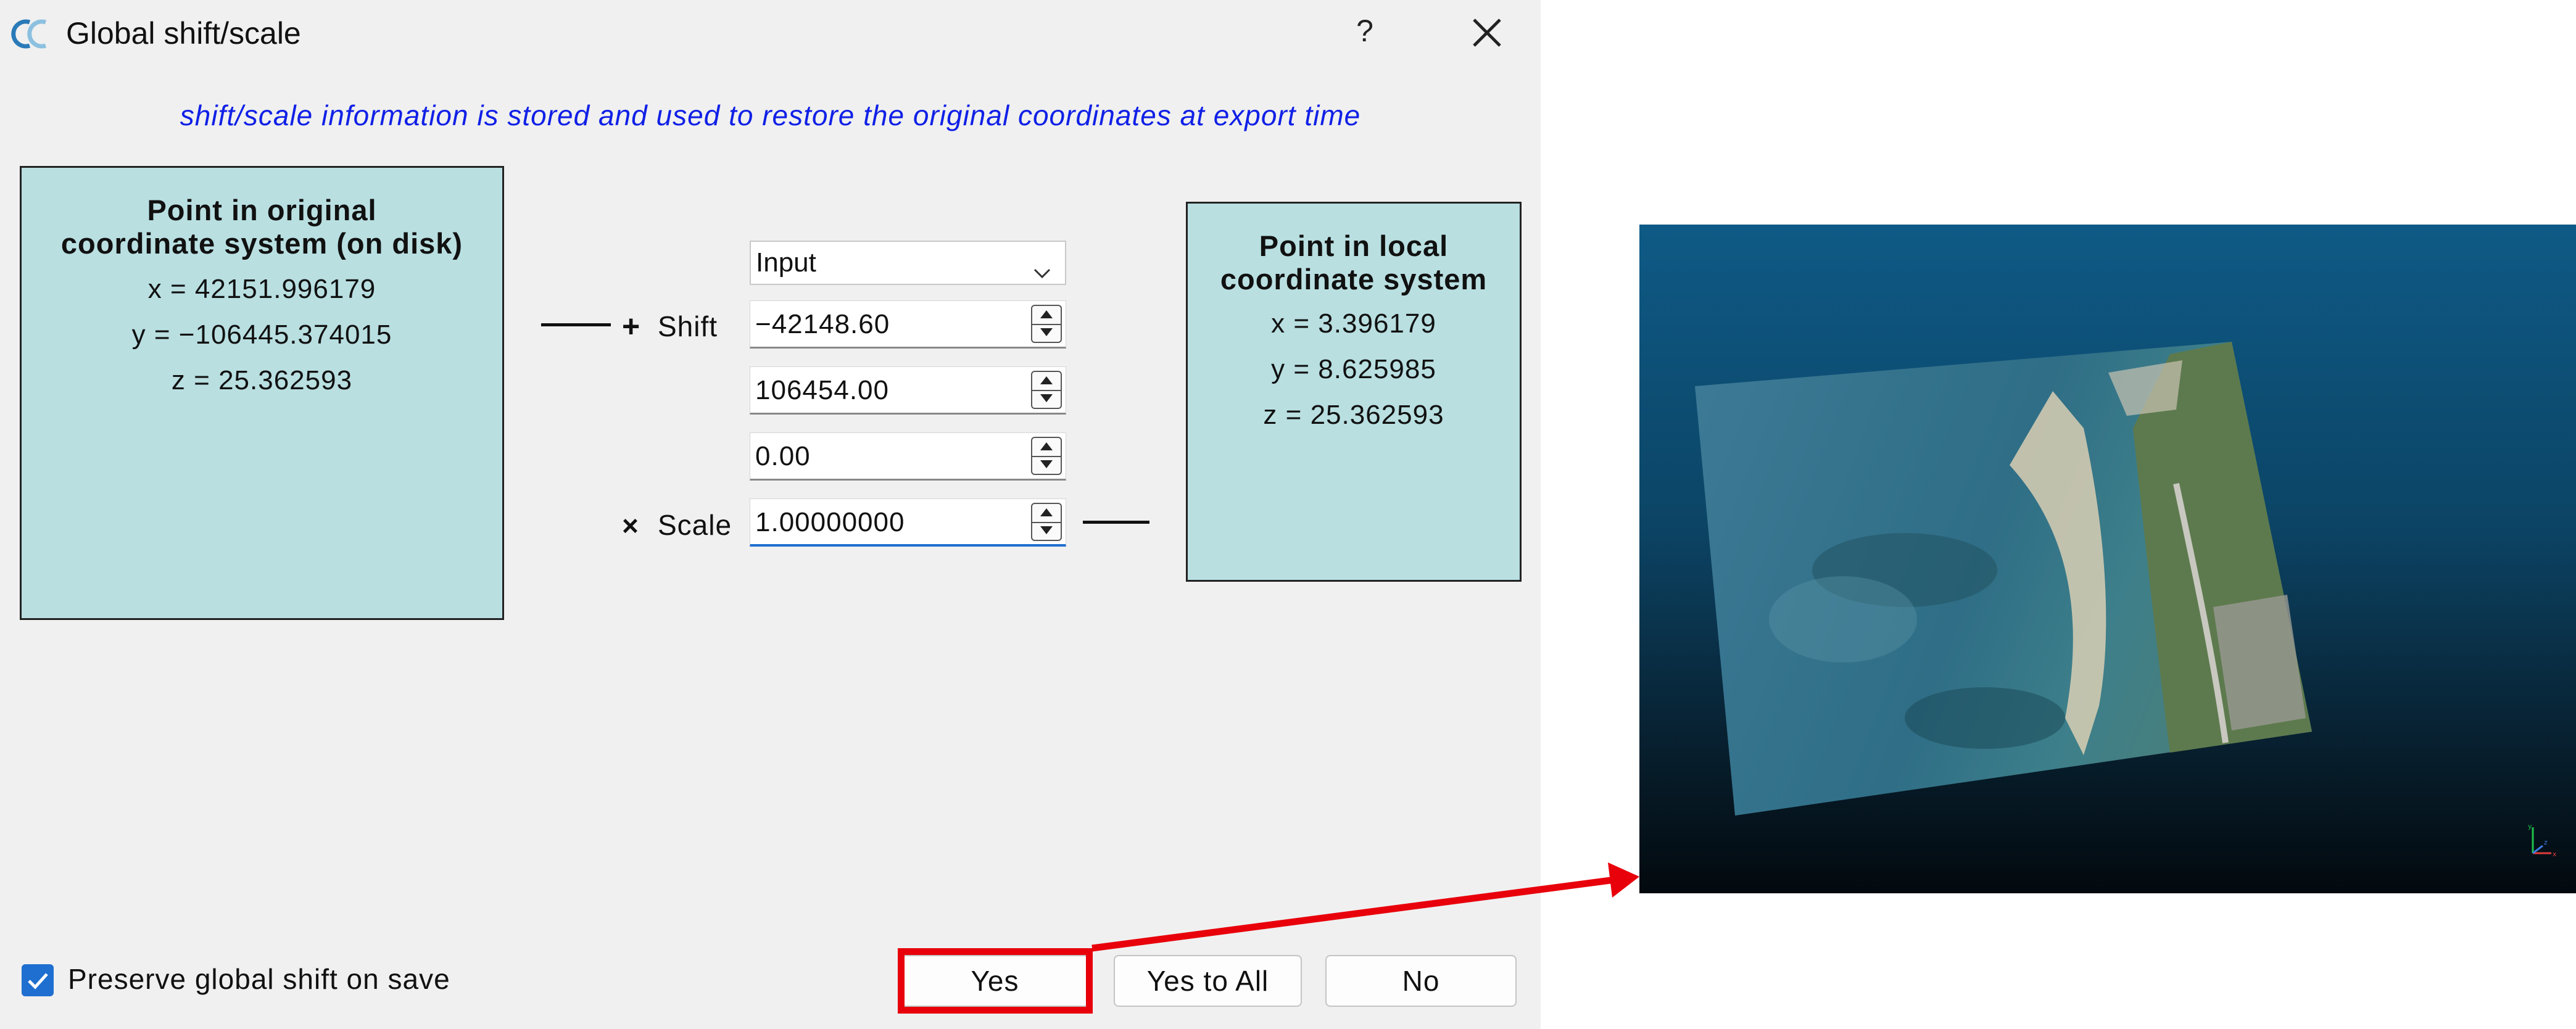 The height and width of the screenshot is (1029, 2576). What do you see at coordinates (770, 34) in the screenshot?
I see `title-bar: Global shift/scale ?` at bounding box center [770, 34].